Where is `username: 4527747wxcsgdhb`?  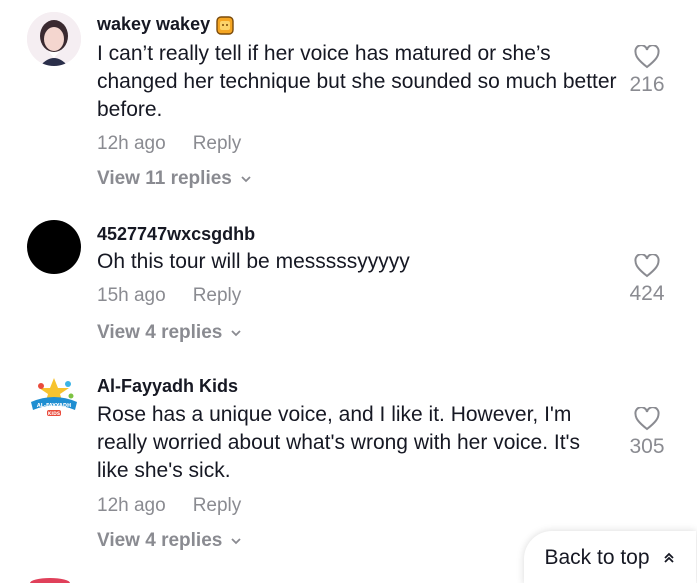
username: 4527747wxcsgdhb is located at coordinates (176, 234).